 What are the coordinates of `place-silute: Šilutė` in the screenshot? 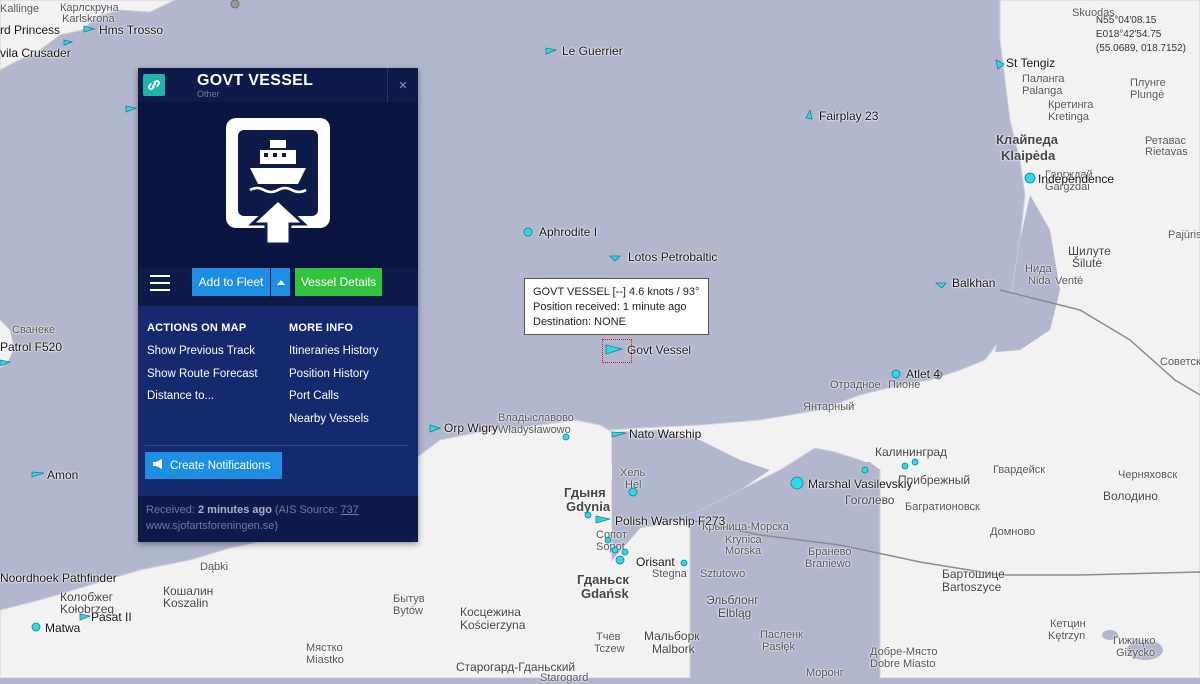 It's located at (1087, 263).